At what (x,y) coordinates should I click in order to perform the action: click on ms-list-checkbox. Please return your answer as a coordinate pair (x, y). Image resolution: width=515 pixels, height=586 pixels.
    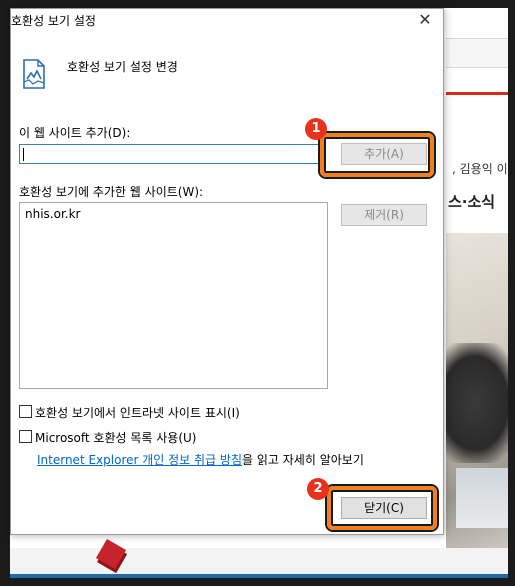
    Looking at the image, I should click on (25, 436).